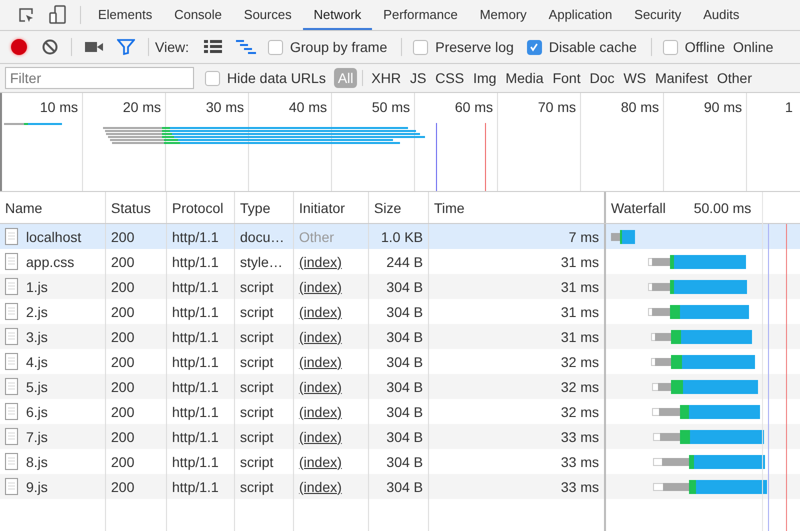 The width and height of the screenshot is (800, 531). Describe the element at coordinates (753, 47) in the screenshot. I see `throttling-select: Online` at that location.